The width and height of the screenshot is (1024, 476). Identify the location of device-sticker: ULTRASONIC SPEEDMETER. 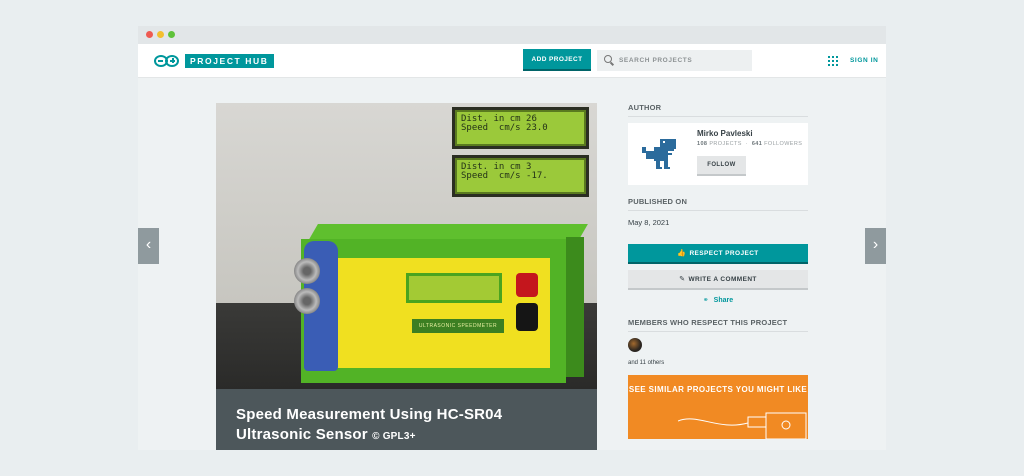
(458, 326).